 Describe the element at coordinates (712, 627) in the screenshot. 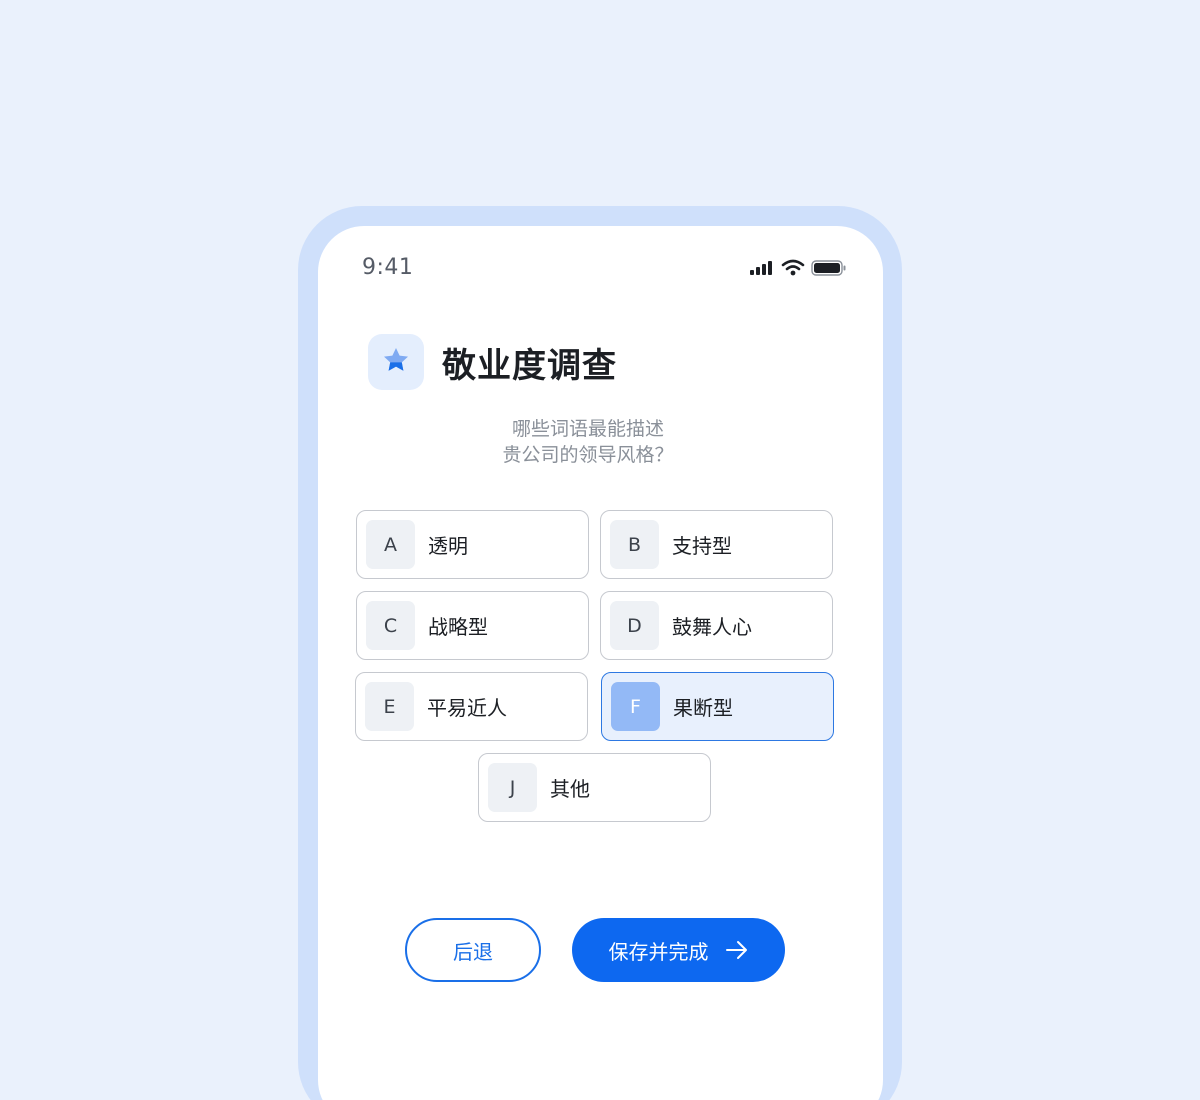

I see `option-label: 鼓舞人心` at that location.